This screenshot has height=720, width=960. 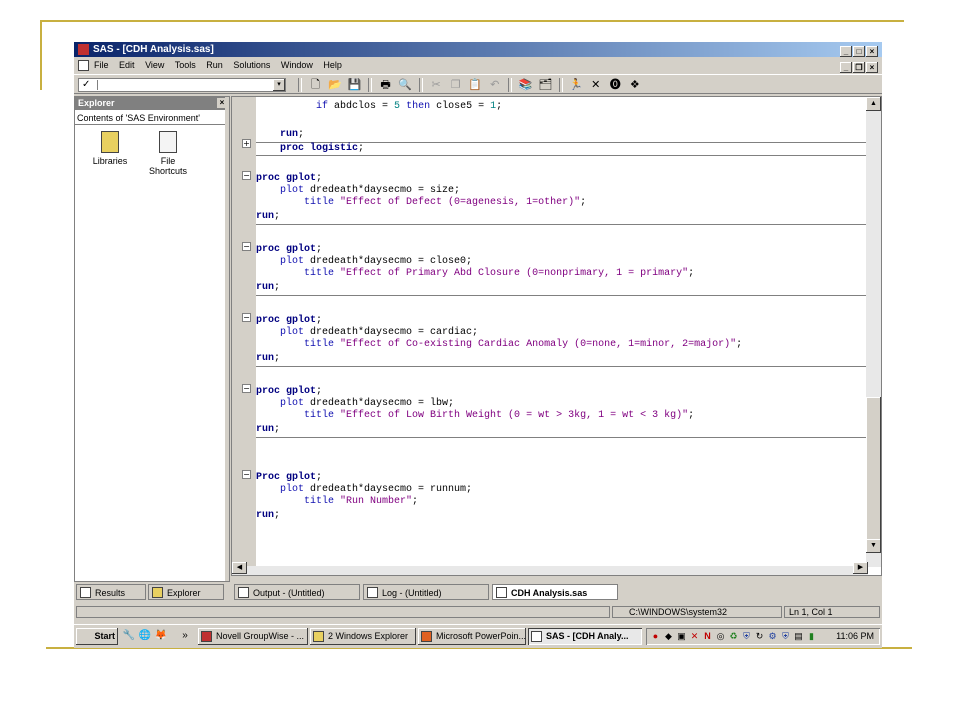 What do you see at coordinates (846, 67) in the screenshot?
I see `doc-minimize-button: _` at bounding box center [846, 67].